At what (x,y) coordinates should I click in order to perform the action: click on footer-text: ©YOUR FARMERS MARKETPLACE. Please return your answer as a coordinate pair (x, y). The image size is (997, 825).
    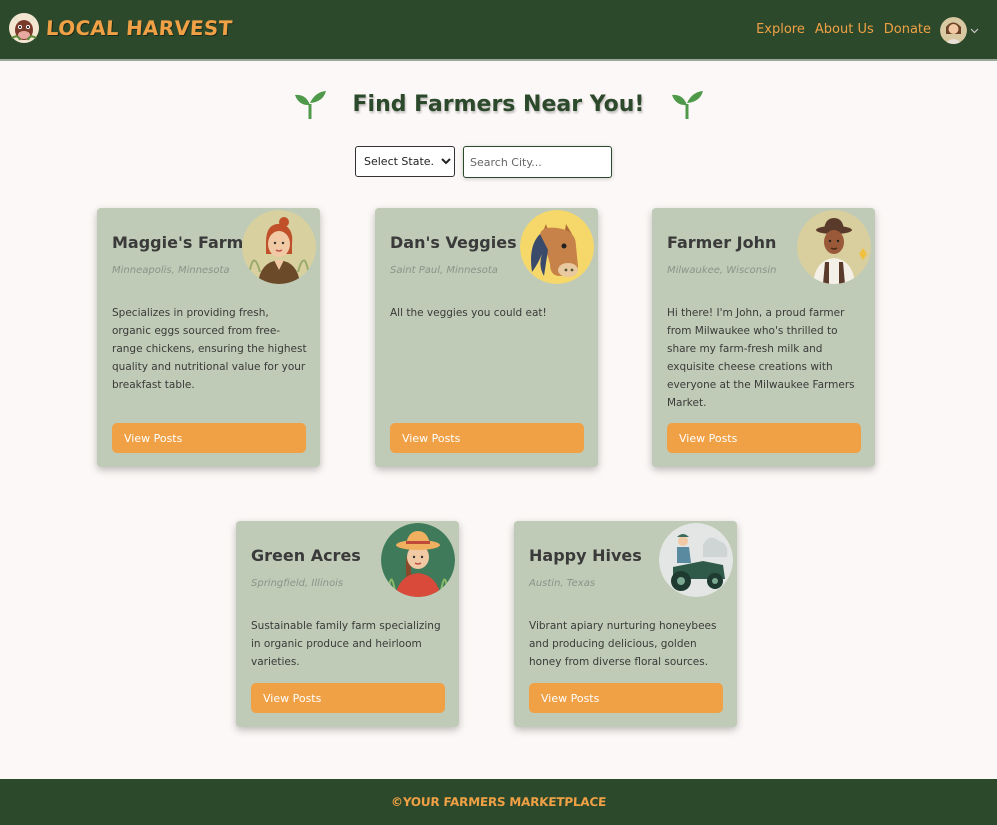
    Looking at the image, I should click on (498, 802).